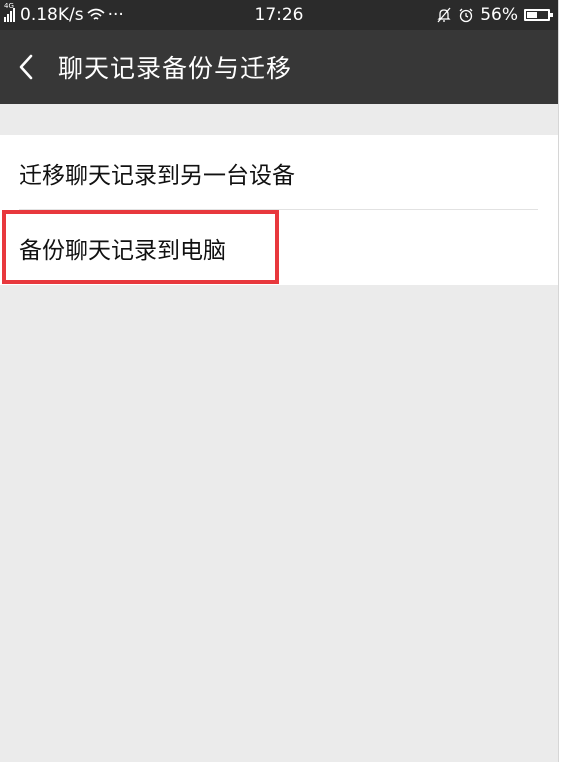 This screenshot has height=762, width=562. Describe the element at coordinates (157, 175) in the screenshot. I see `list-item-label: 迁移聊天记录到另一台设备` at that location.